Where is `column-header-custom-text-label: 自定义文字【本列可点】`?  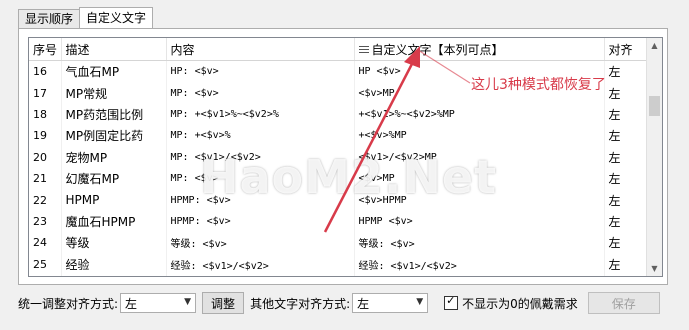
column-header-custom-text-label: 自定义文字【本列可点】 is located at coordinates (437, 49).